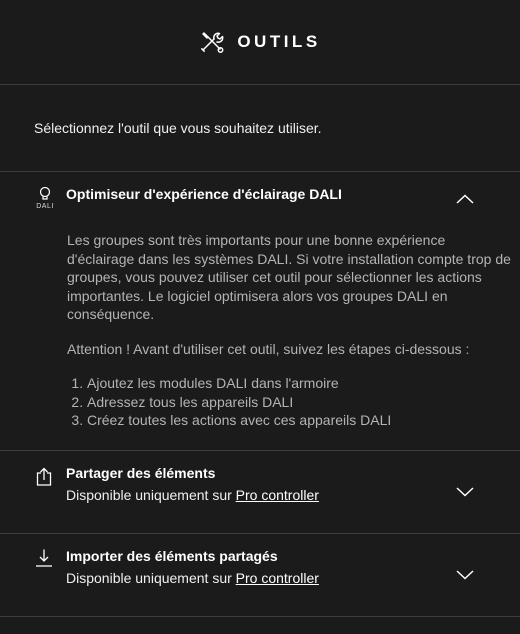 Image resolution: width=520 pixels, height=634 pixels. Describe the element at coordinates (140, 473) in the screenshot. I see `section-title-share: Partager des éléments` at that location.